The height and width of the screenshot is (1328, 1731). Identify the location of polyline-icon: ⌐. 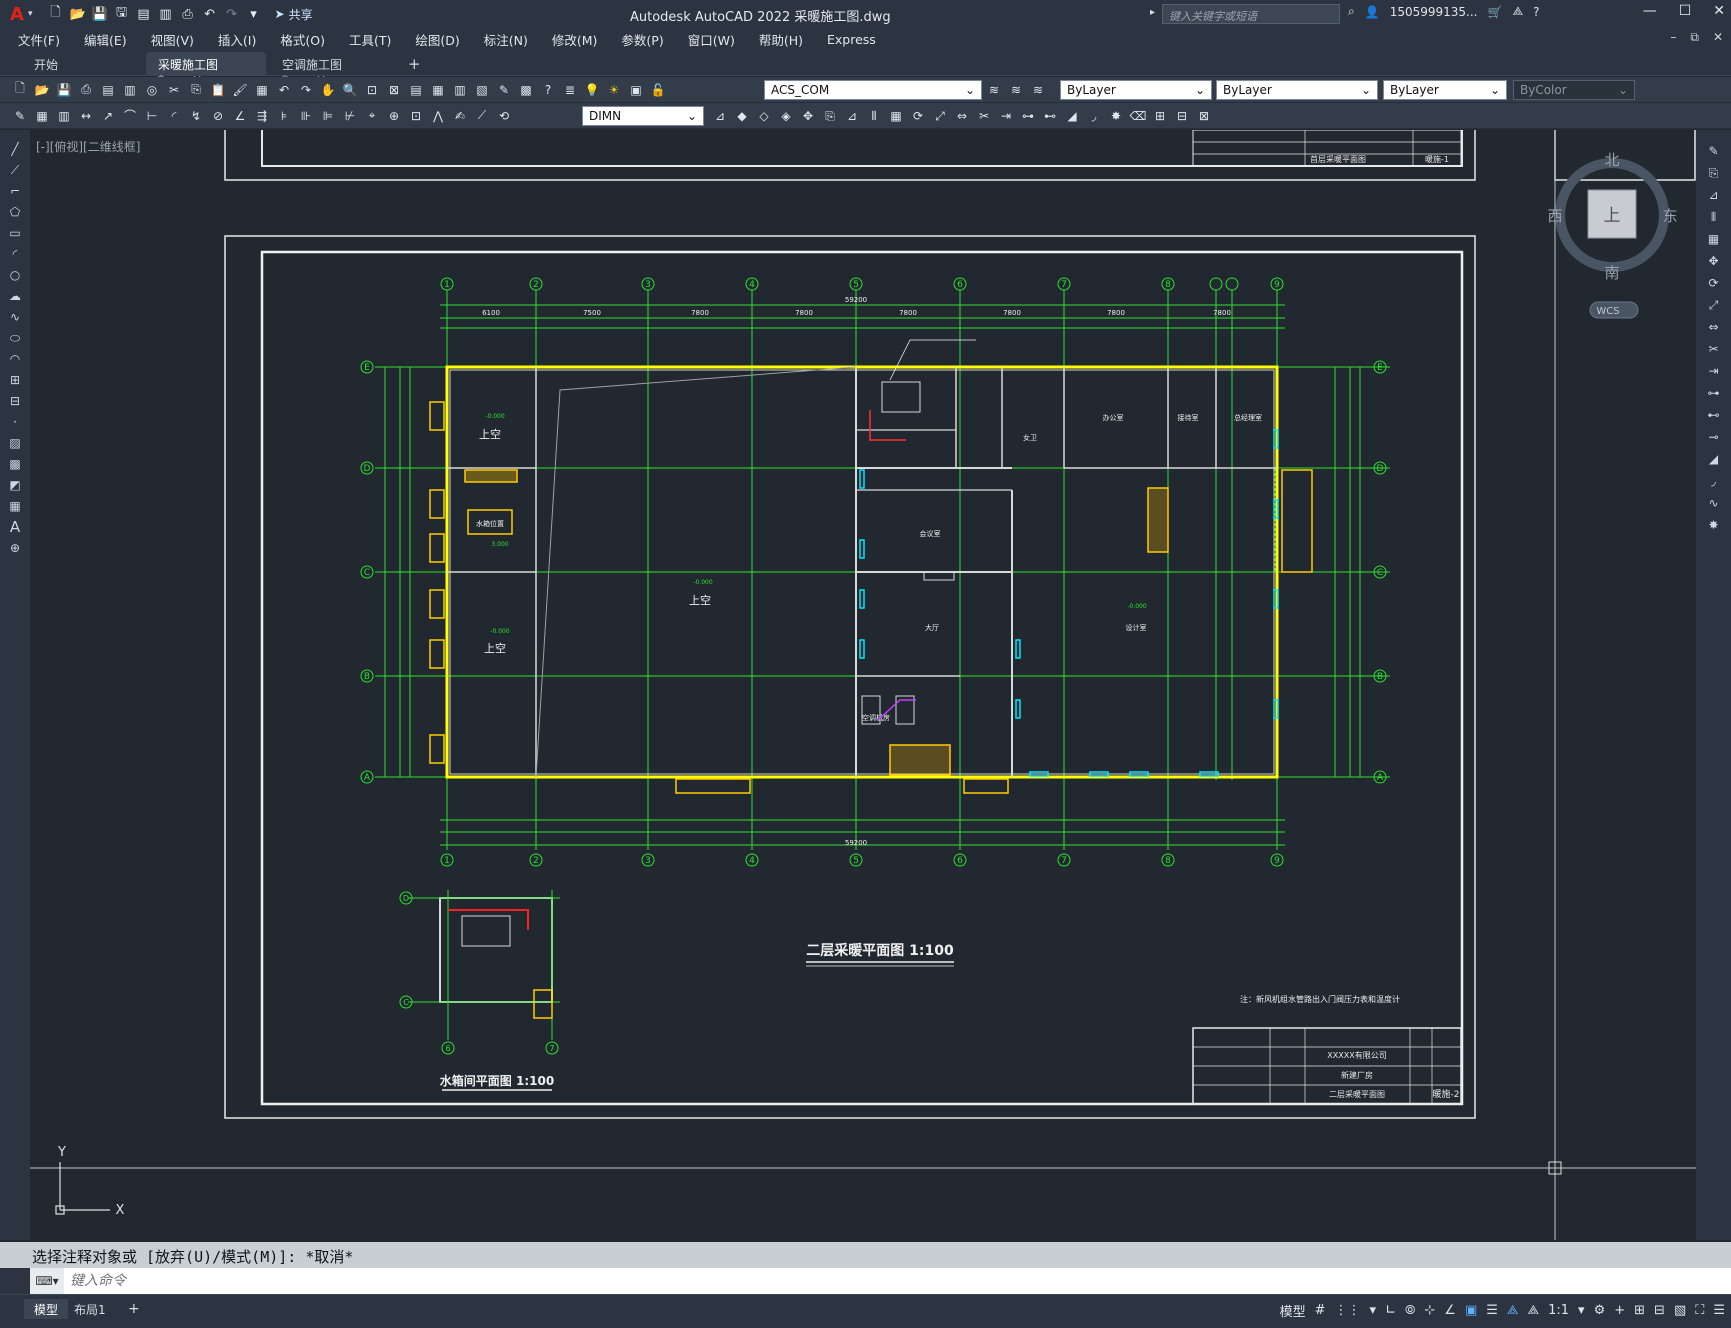
(15, 191).